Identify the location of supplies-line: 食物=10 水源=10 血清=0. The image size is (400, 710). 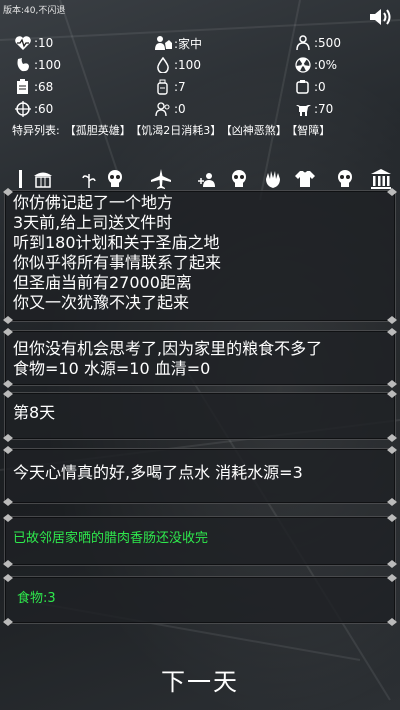
(112, 368).